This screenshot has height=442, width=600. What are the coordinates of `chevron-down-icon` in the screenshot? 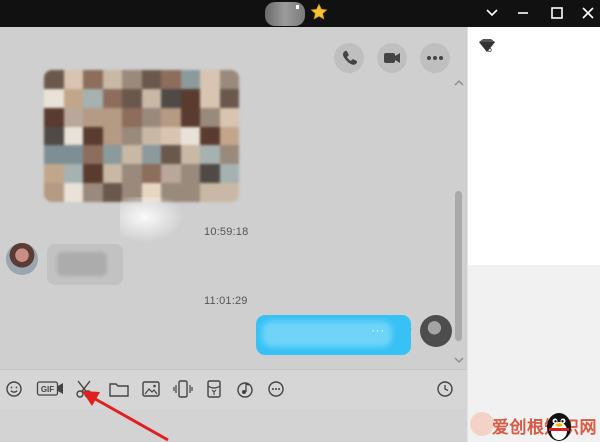 It's located at (492, 13).